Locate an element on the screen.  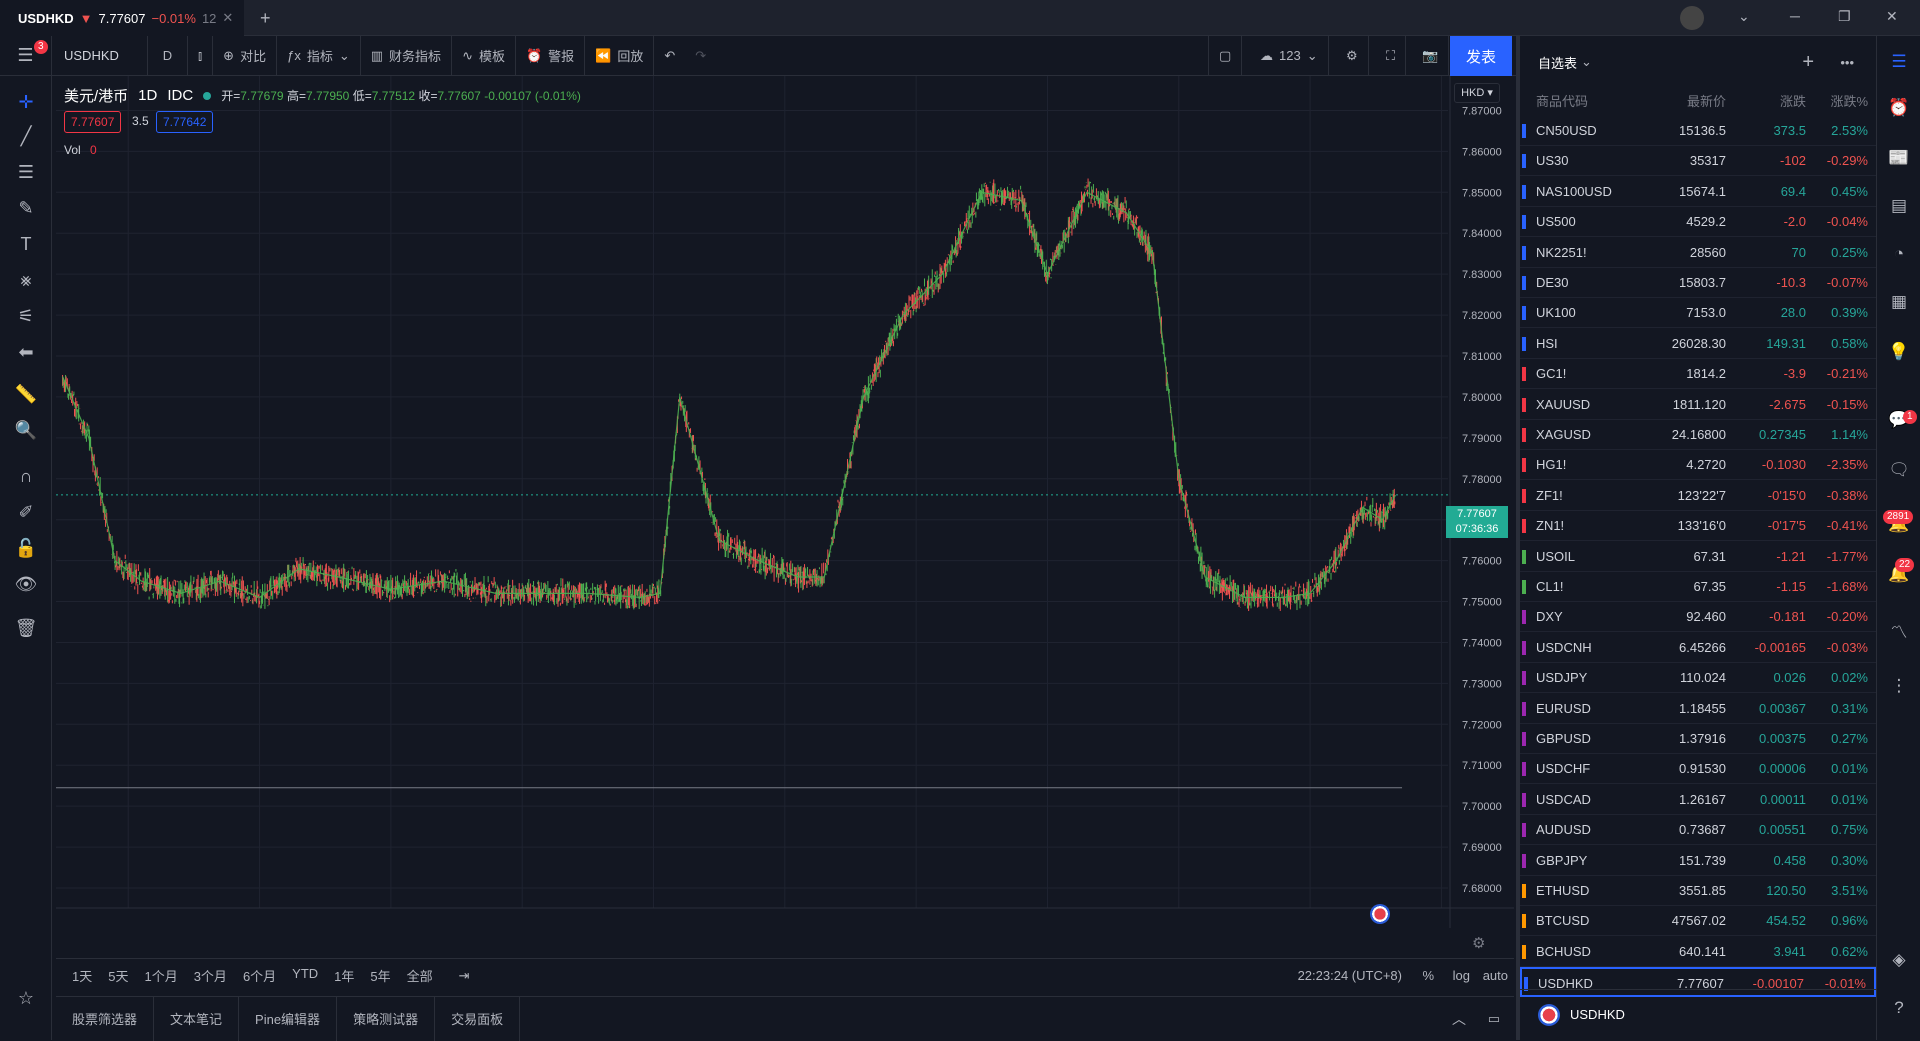
axis-settings-icon: ⚙ is located at coordinates (1478, 943).